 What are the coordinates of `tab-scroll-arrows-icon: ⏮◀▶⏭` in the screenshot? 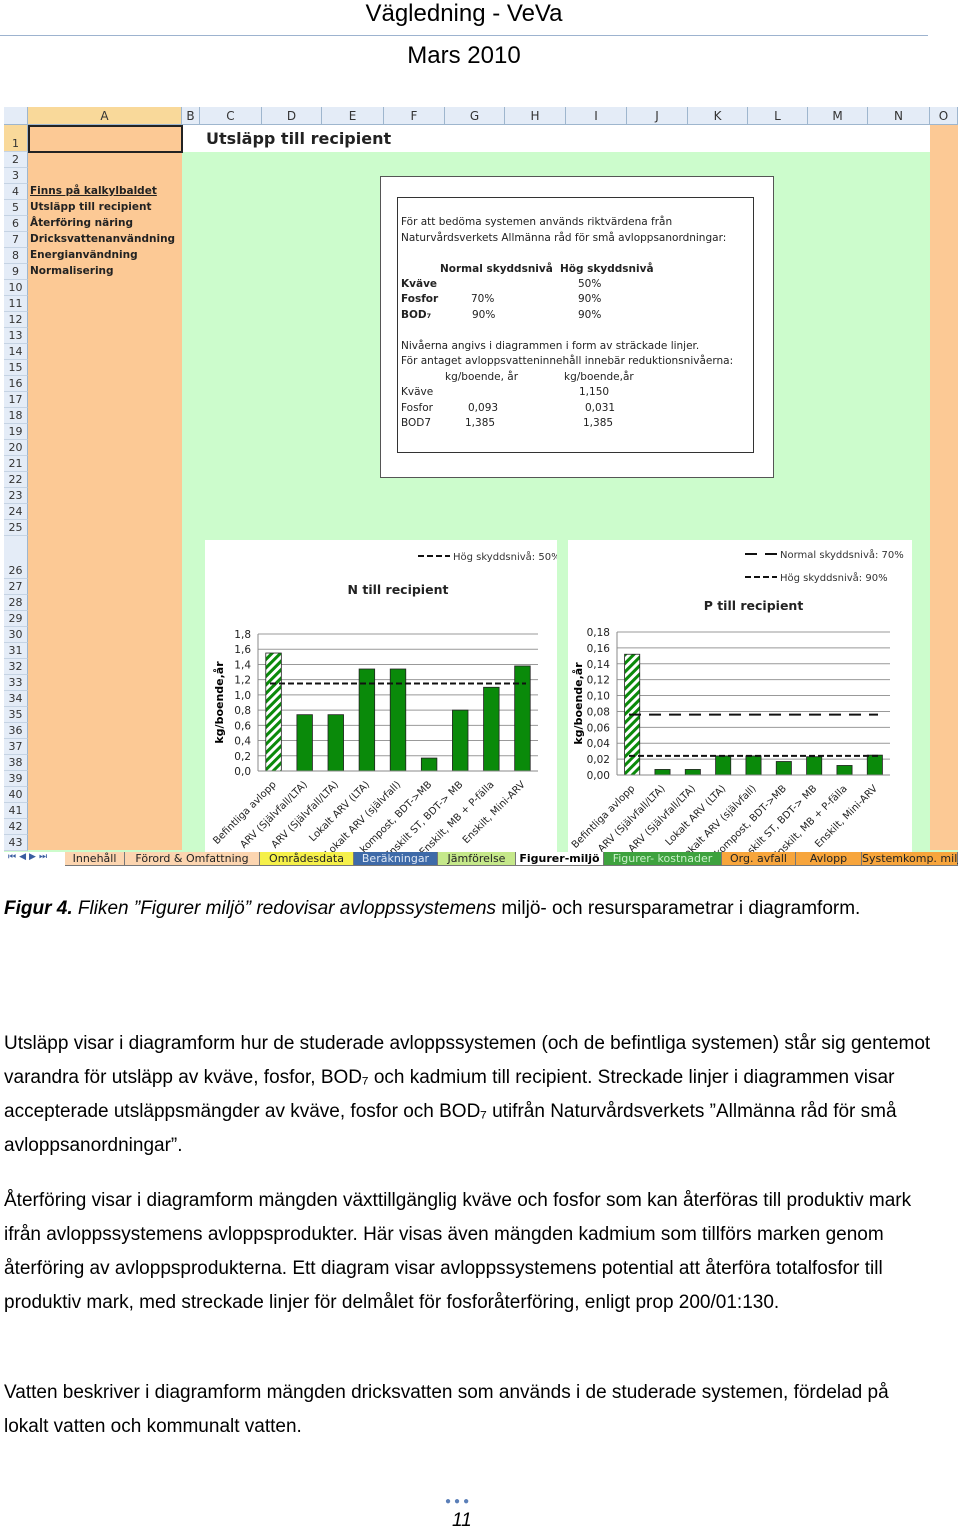 It's located at (29, 857).